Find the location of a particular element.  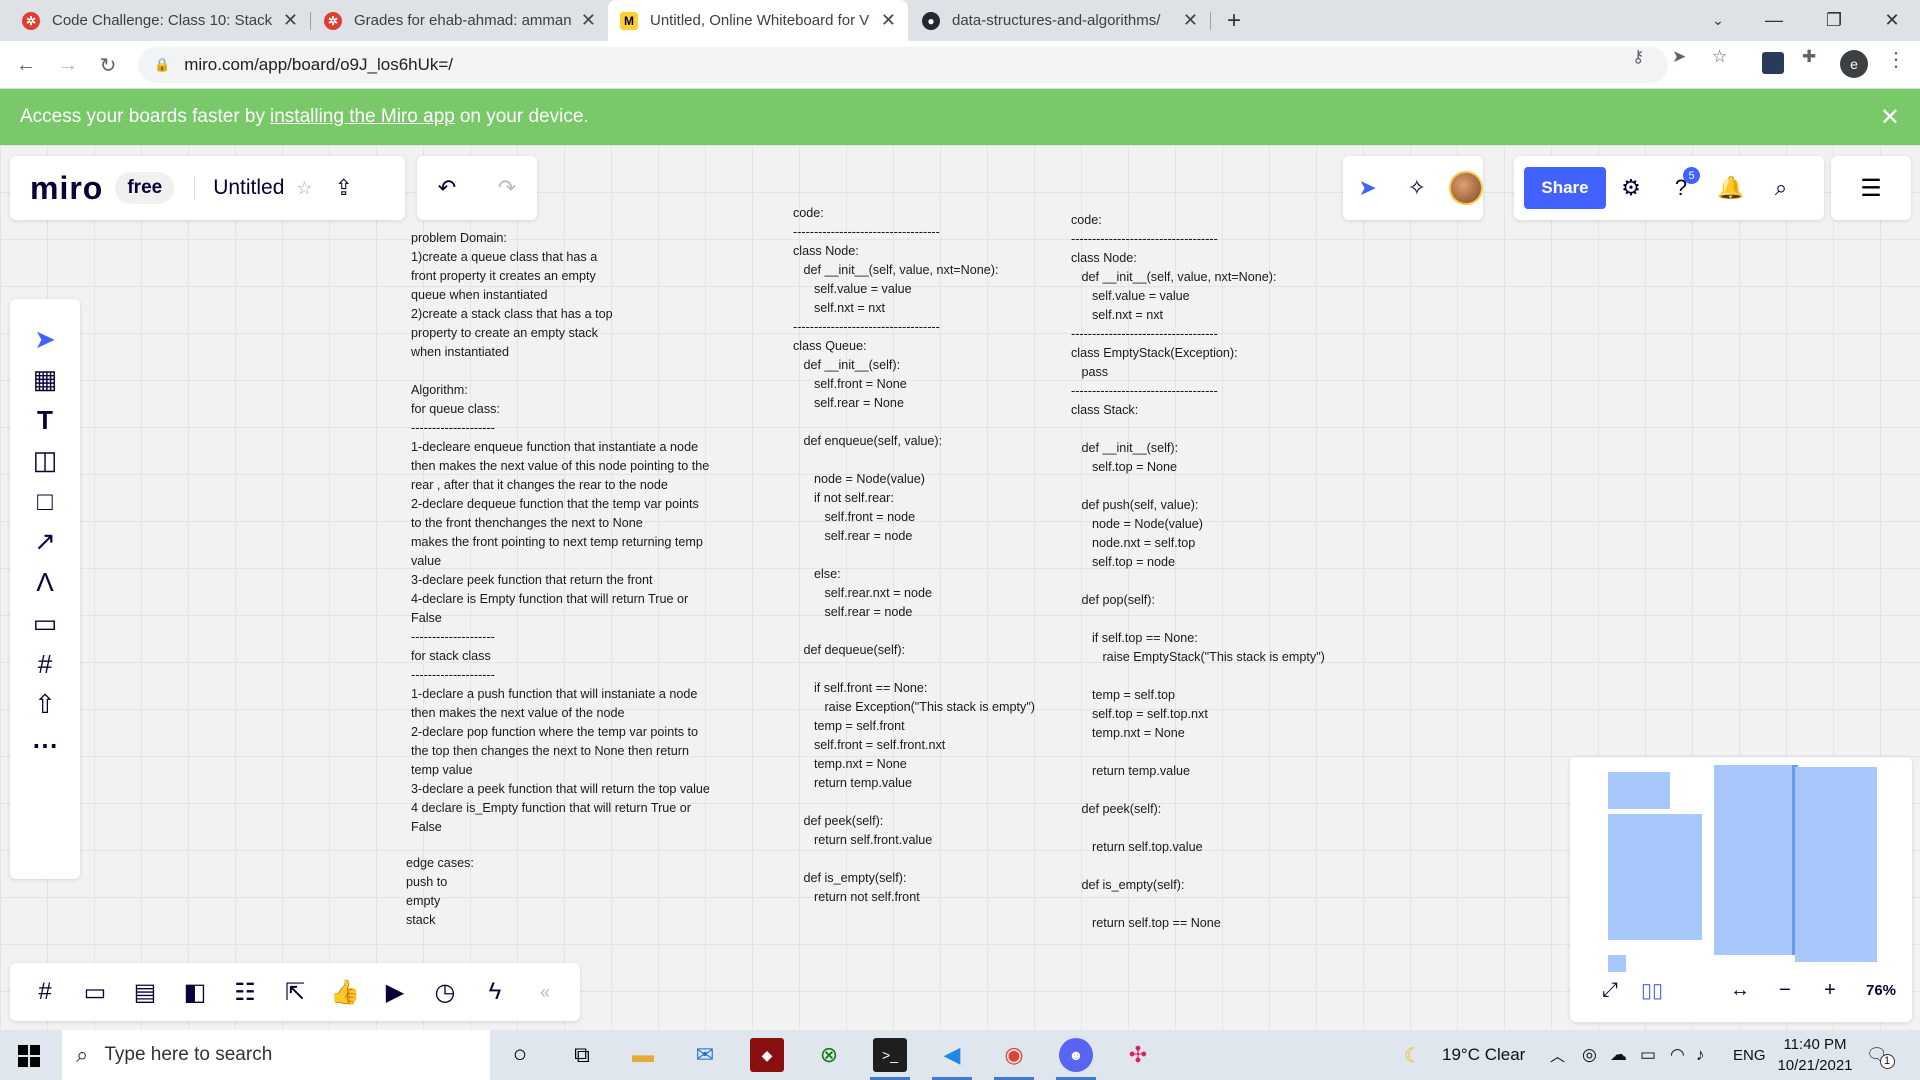

upload-icon: ⇧ is located at coordinates (45, 704).